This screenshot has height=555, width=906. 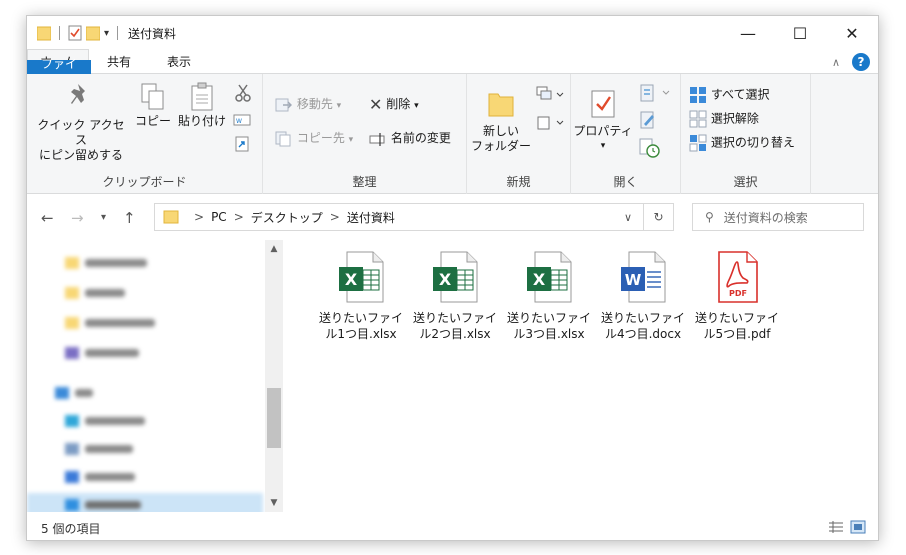 What do you see at coordinates (376, 104) in the screenshot?
I see `delete-icon: ✕` at bounding box center [376, 104].